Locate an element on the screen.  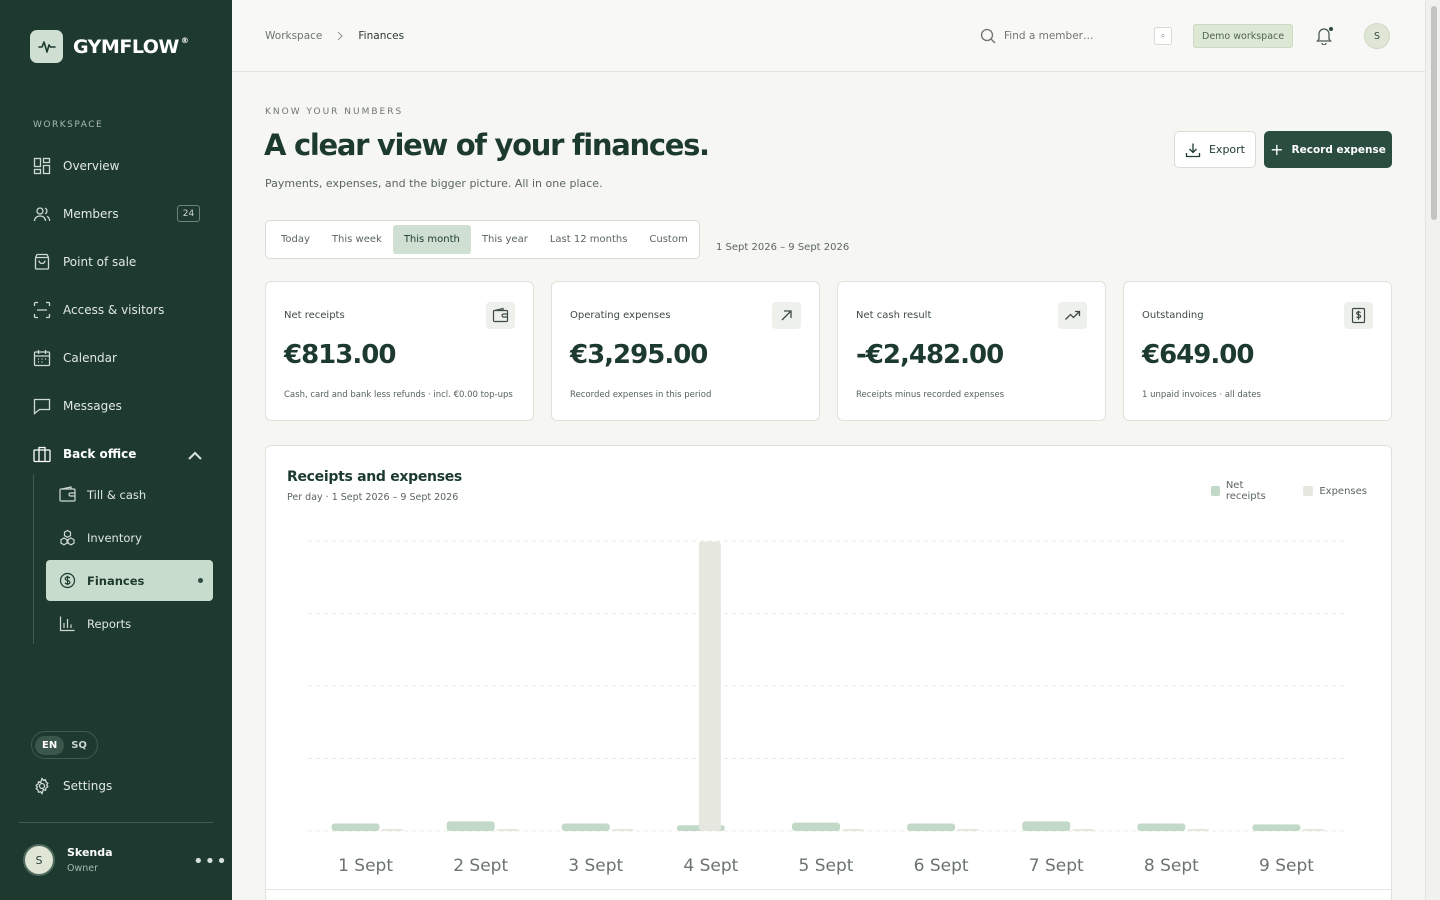
chart-card-bottom-rule is located at coordinates (828, 889).